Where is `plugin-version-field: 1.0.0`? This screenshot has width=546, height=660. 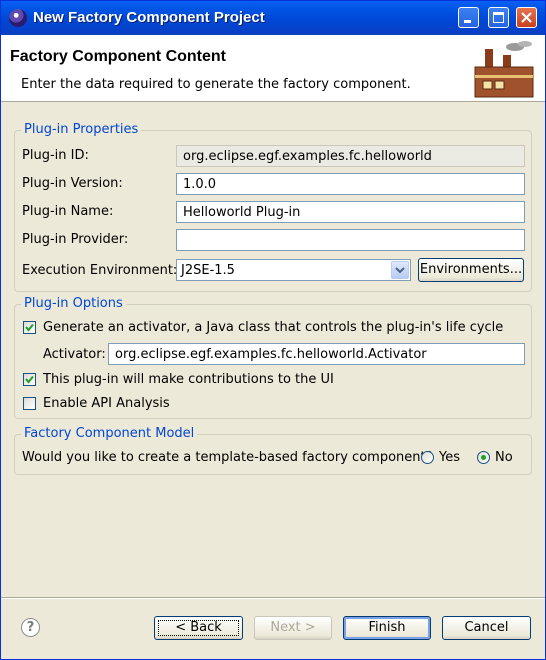 plugin-version-field: 1.0.0 is located at coordinates (350, 184).